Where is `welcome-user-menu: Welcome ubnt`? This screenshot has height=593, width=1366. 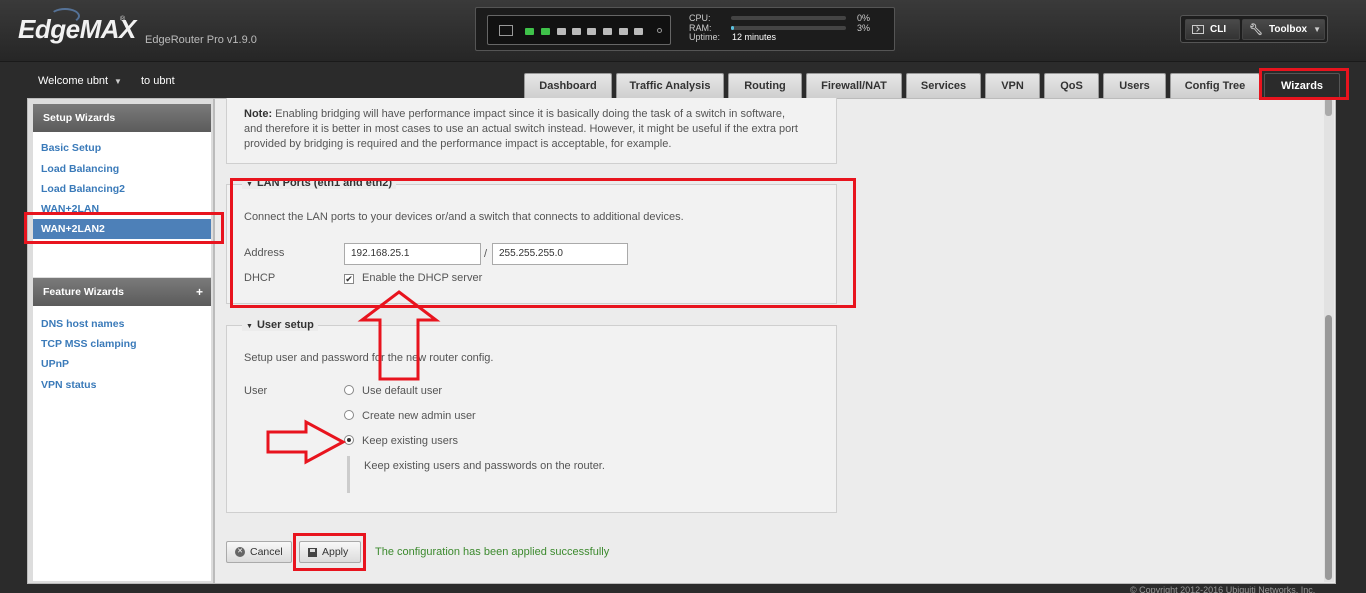 welcome-user-menu: Welcome ubnt is located at coordinates (73, 81).